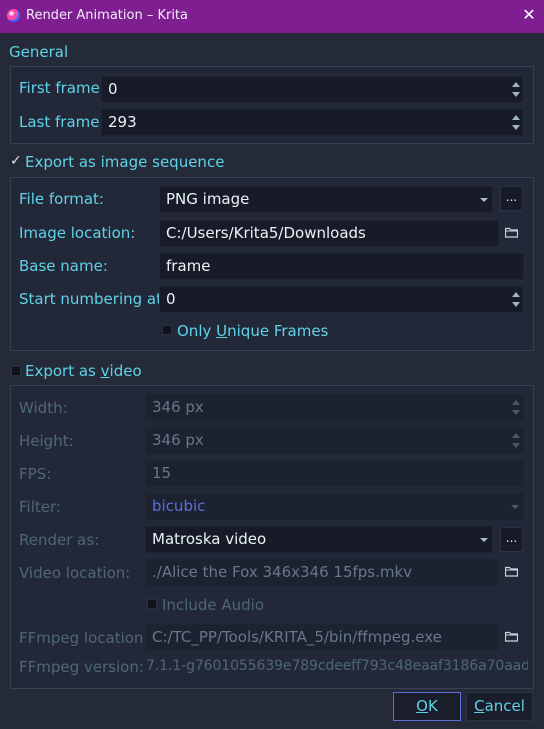 This screenshot has height=729, width=544. What do you see at coordinates (35, 474) in the screenshot?
I see `fps-label: FPS:` at bounding box center [35, 474].